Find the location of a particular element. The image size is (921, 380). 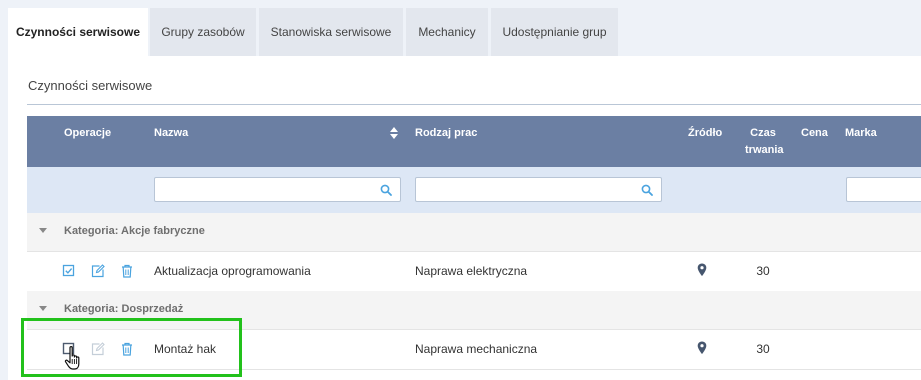

tab-label: Czynności serwisowe is located at coordinates (78, 32).